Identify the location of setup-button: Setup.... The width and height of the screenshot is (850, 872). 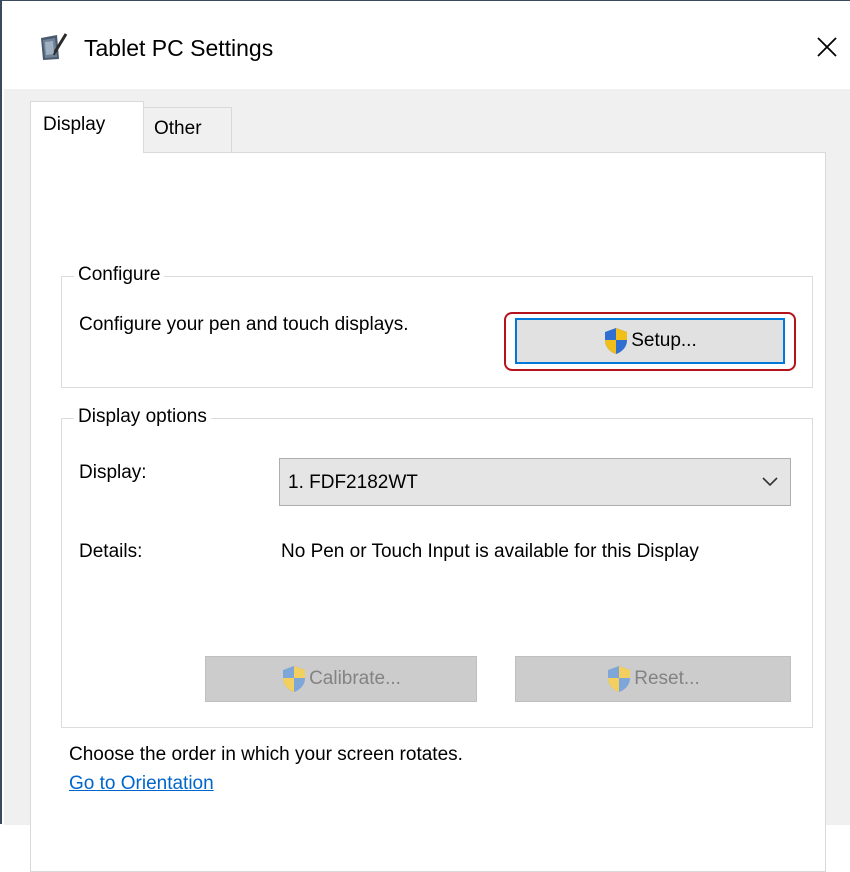
(650, 341).